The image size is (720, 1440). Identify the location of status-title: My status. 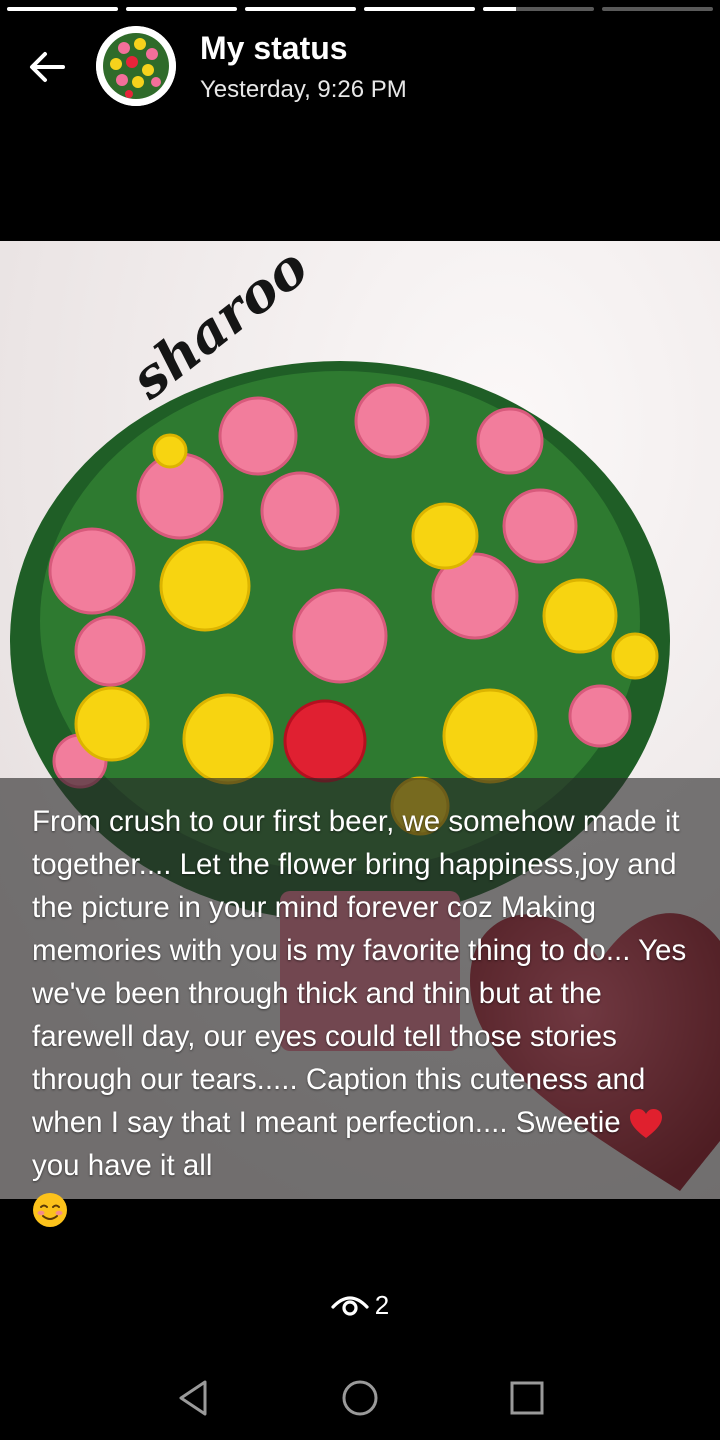
(274, 48).